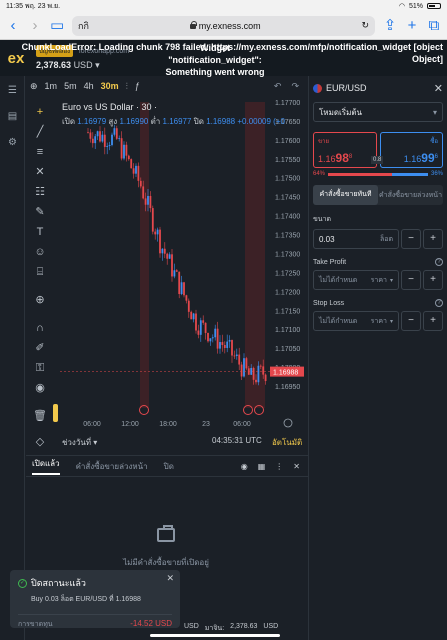 The image size is (447, 640). Describe the element at coordinates (12, 142) in the screenshot. I see `settings-icon: ⚙` at that location.